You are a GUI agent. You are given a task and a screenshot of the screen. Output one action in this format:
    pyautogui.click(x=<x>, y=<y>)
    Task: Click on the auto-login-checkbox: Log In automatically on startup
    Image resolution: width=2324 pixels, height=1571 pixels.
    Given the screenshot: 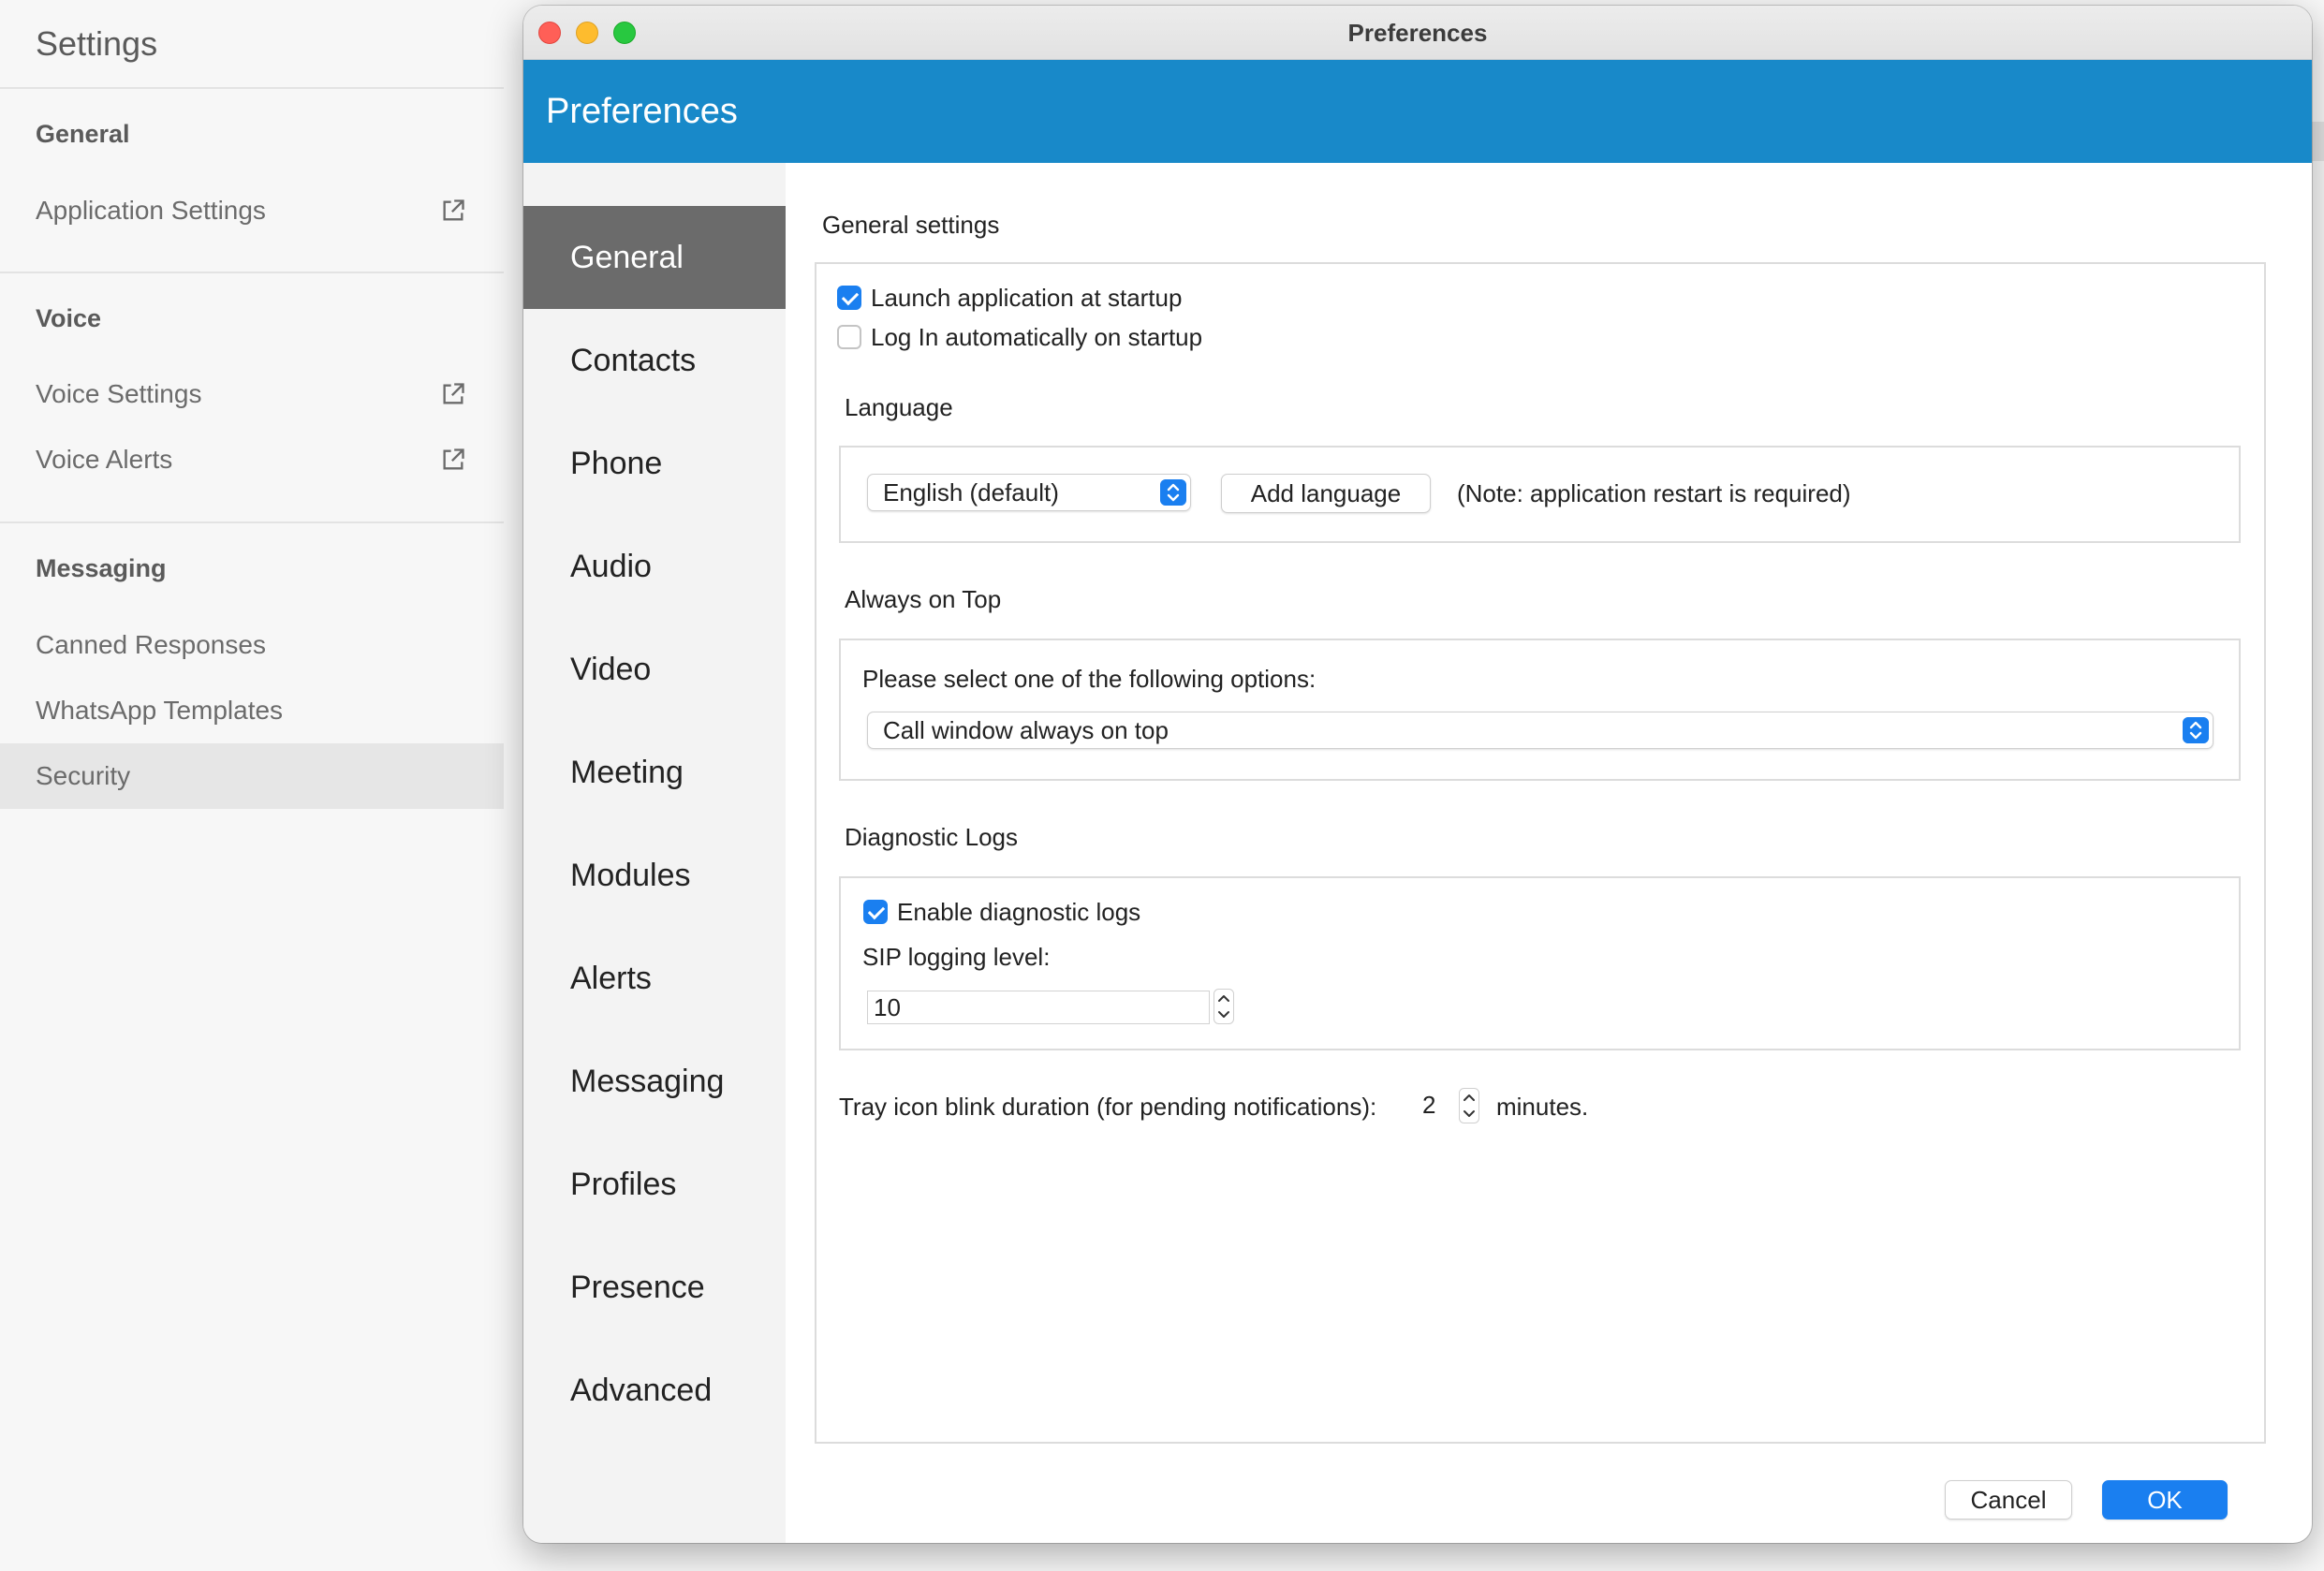 What is the action you would take?
    pyautogui.click(x=1020, y=337)
    